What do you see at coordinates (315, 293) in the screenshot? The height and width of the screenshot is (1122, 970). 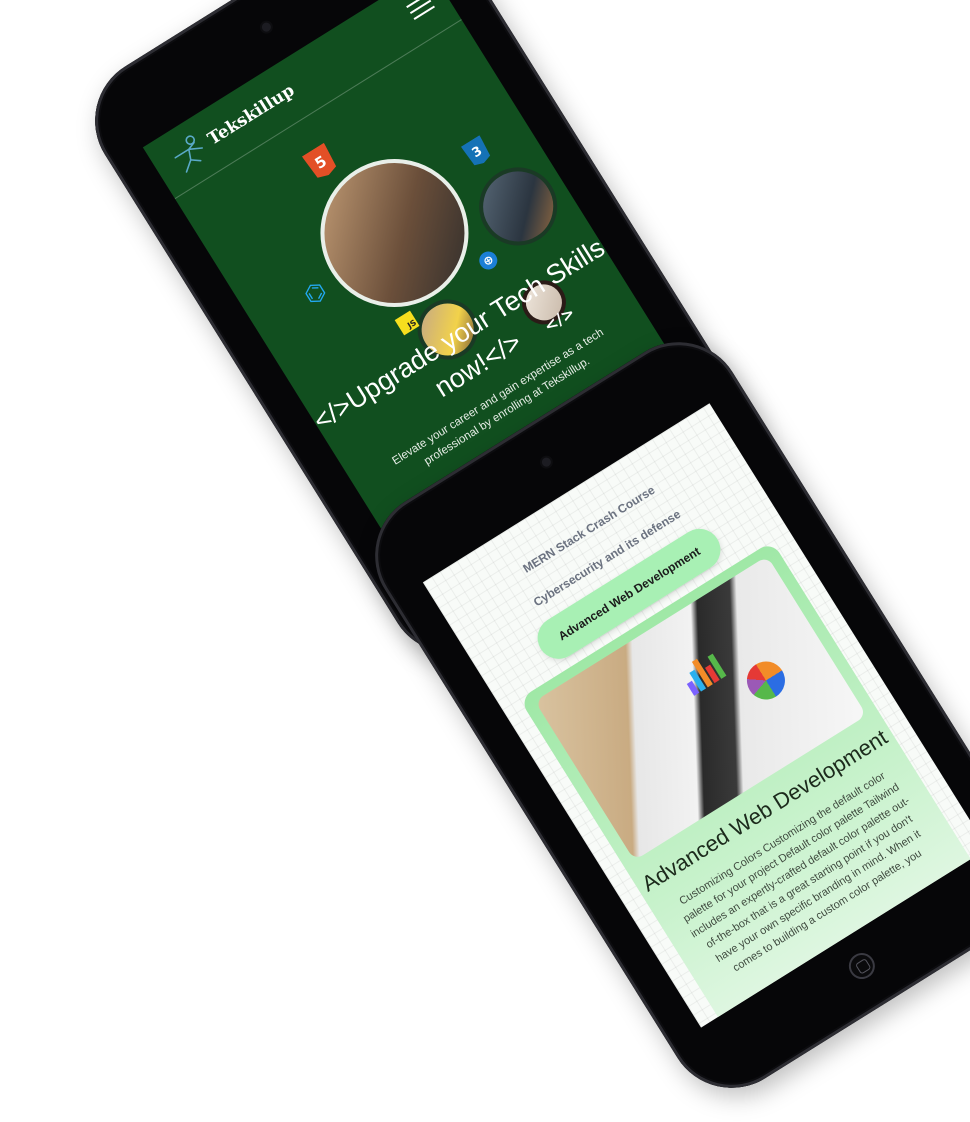 I see `vscode-icon: ⌬` at bounding box center [315, 293].